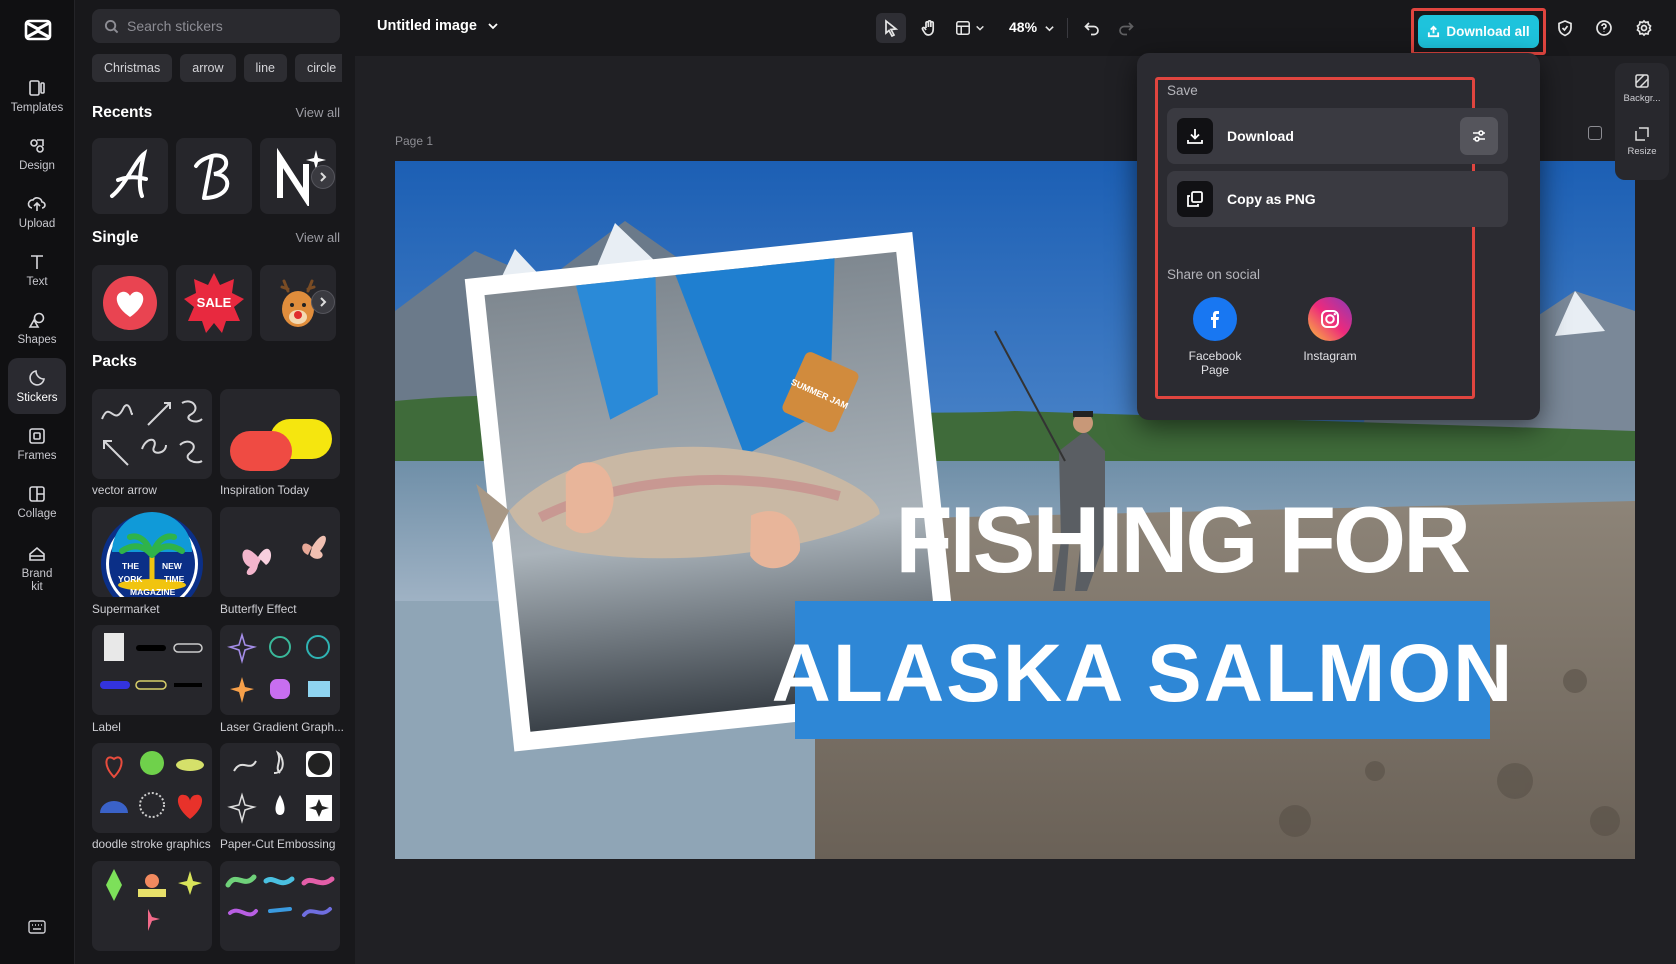 The image size is (1676, 964). I want to click on copy-icon, so click(1195, 199).